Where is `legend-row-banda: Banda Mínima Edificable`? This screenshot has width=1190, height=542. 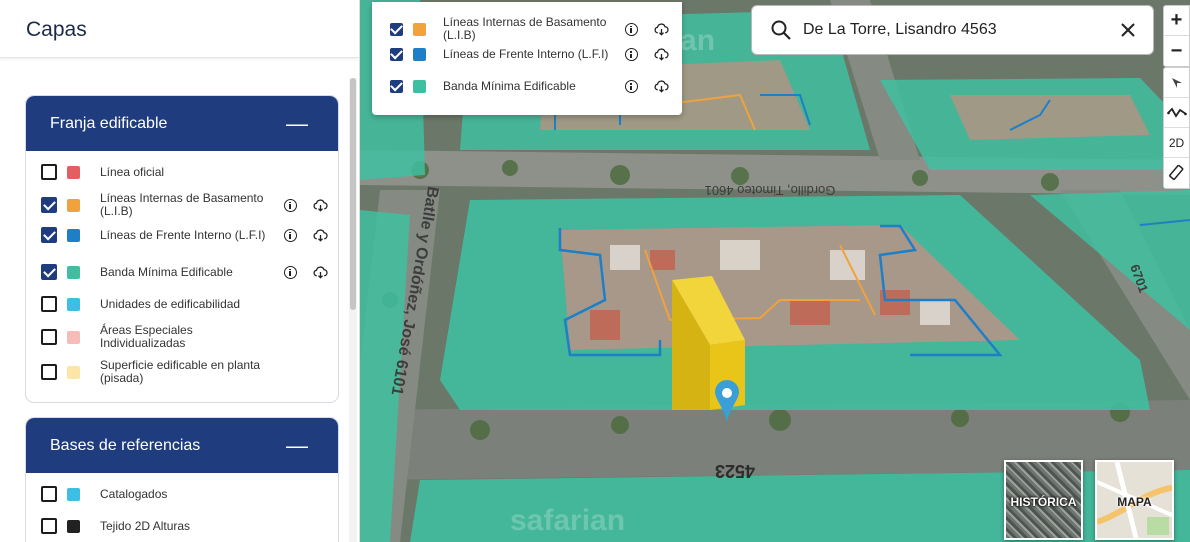
legend-row-banda: Banda Mínima Edificable is located at coordinates (532, 86).